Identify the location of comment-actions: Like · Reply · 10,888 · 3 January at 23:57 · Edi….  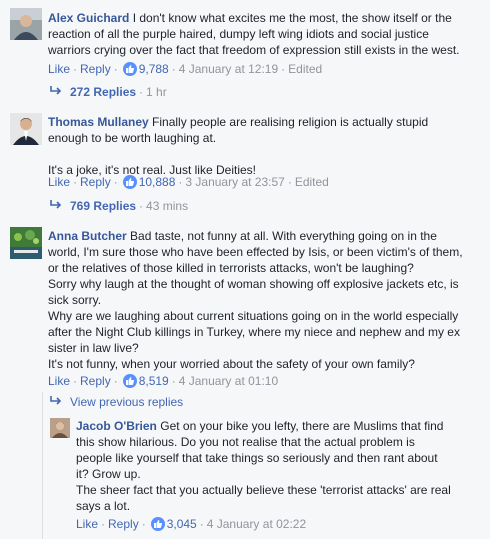
(188, 182).